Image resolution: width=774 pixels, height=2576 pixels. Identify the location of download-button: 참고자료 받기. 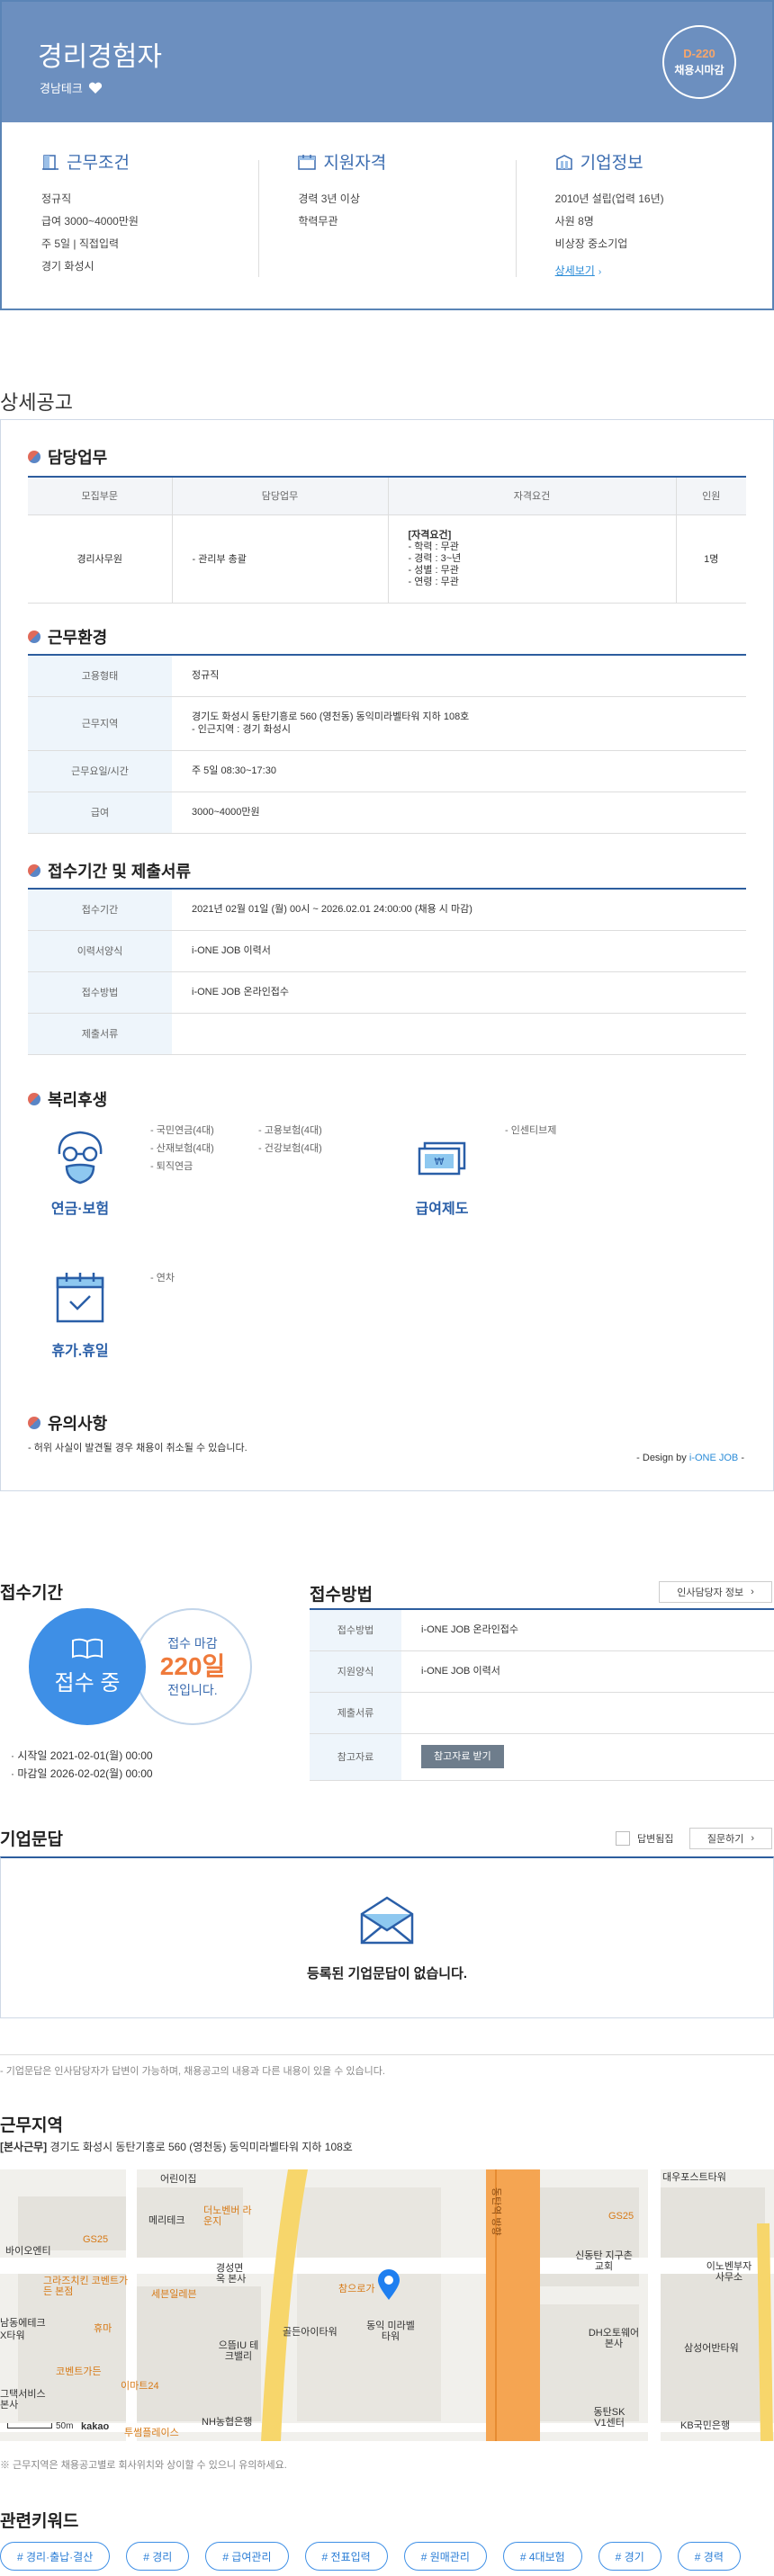
(463, 1756).